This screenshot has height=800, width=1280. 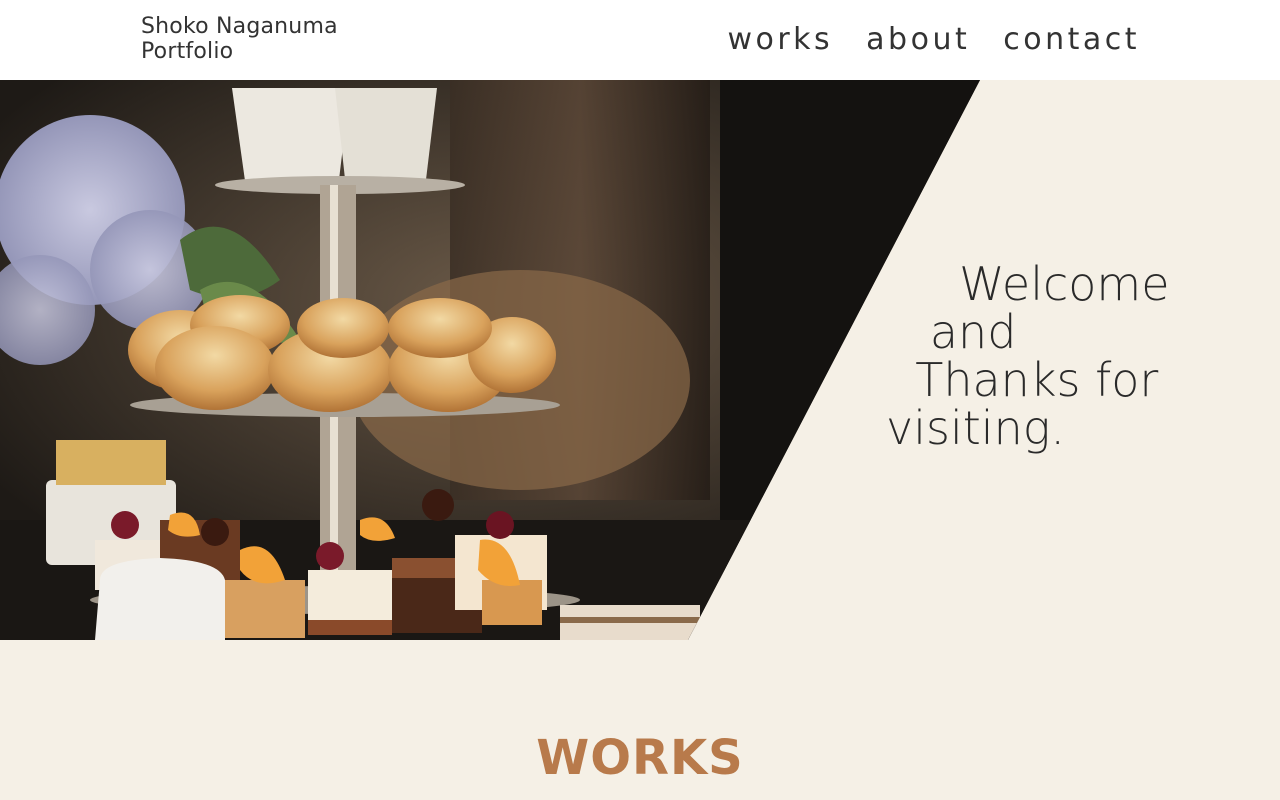 I want to click on main-nav: works about contact, so click(x=933, y=40).